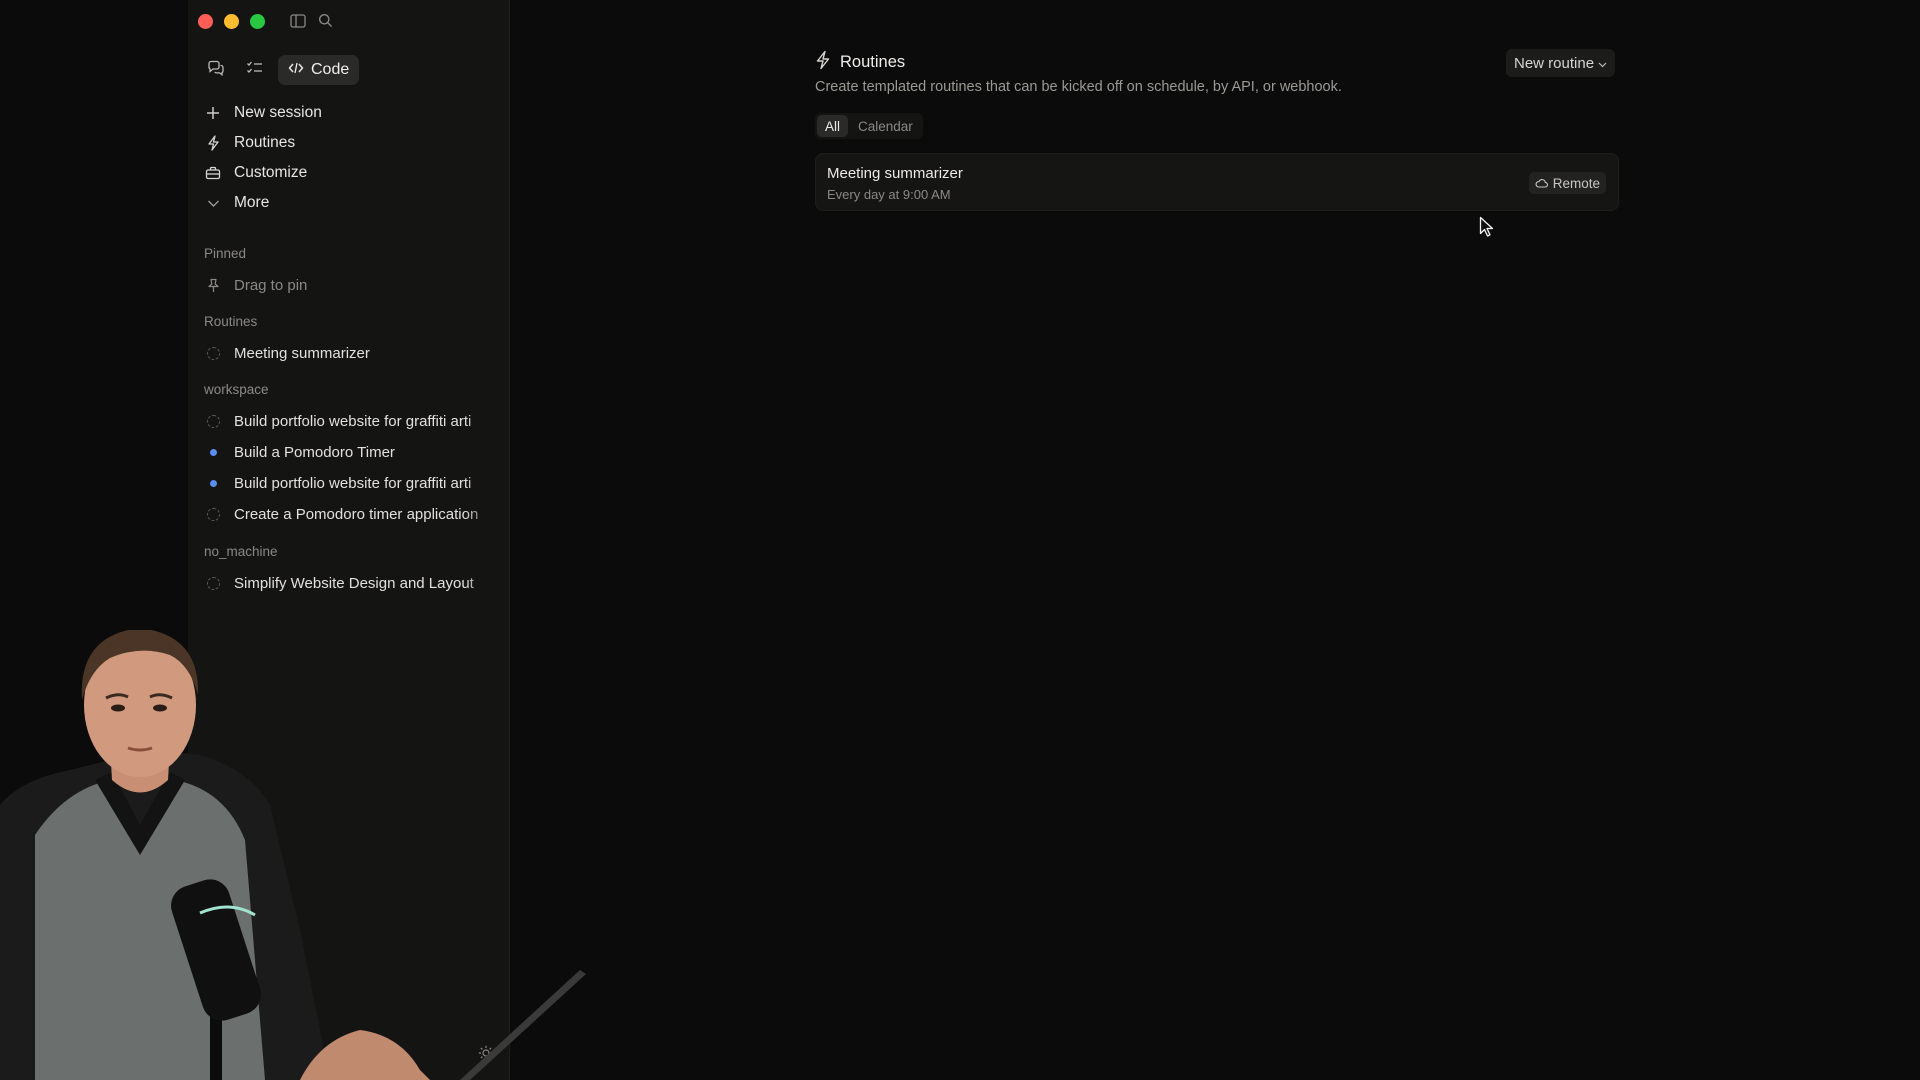  What do you see at coordinates (278, 112) in the screenshot?
I see `nav-item-label: New session` at bounding box center [278, 112].